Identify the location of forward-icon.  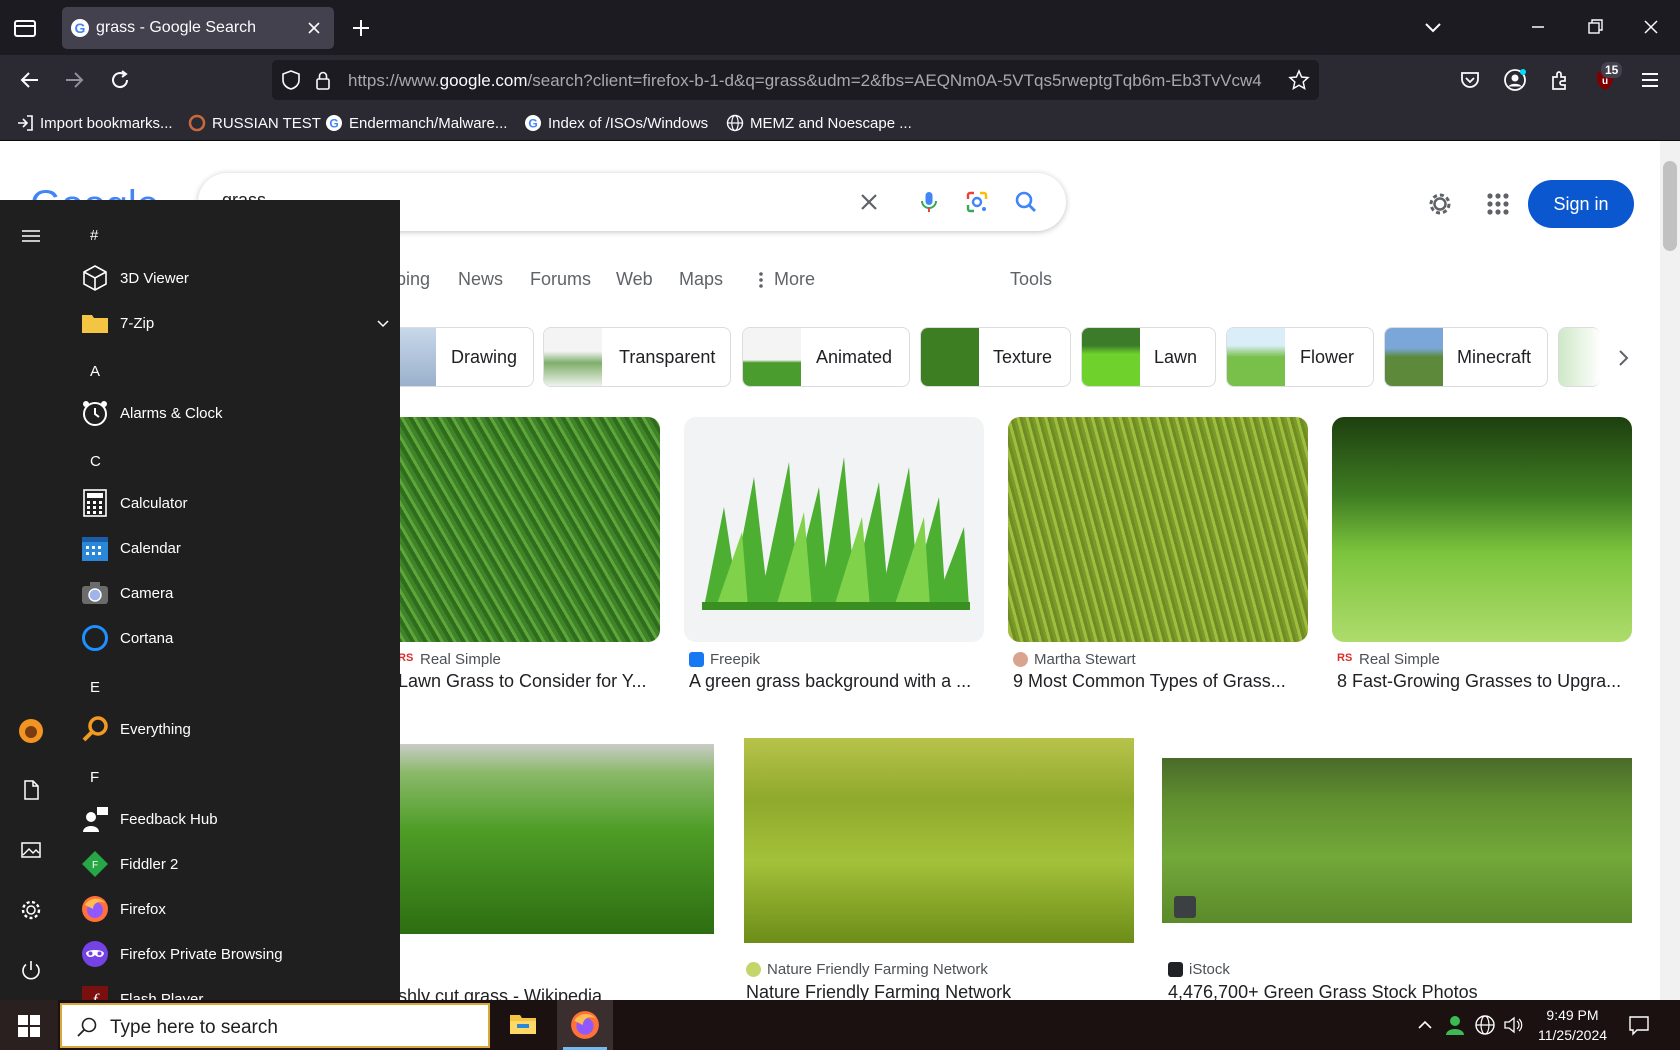
(74, 80).